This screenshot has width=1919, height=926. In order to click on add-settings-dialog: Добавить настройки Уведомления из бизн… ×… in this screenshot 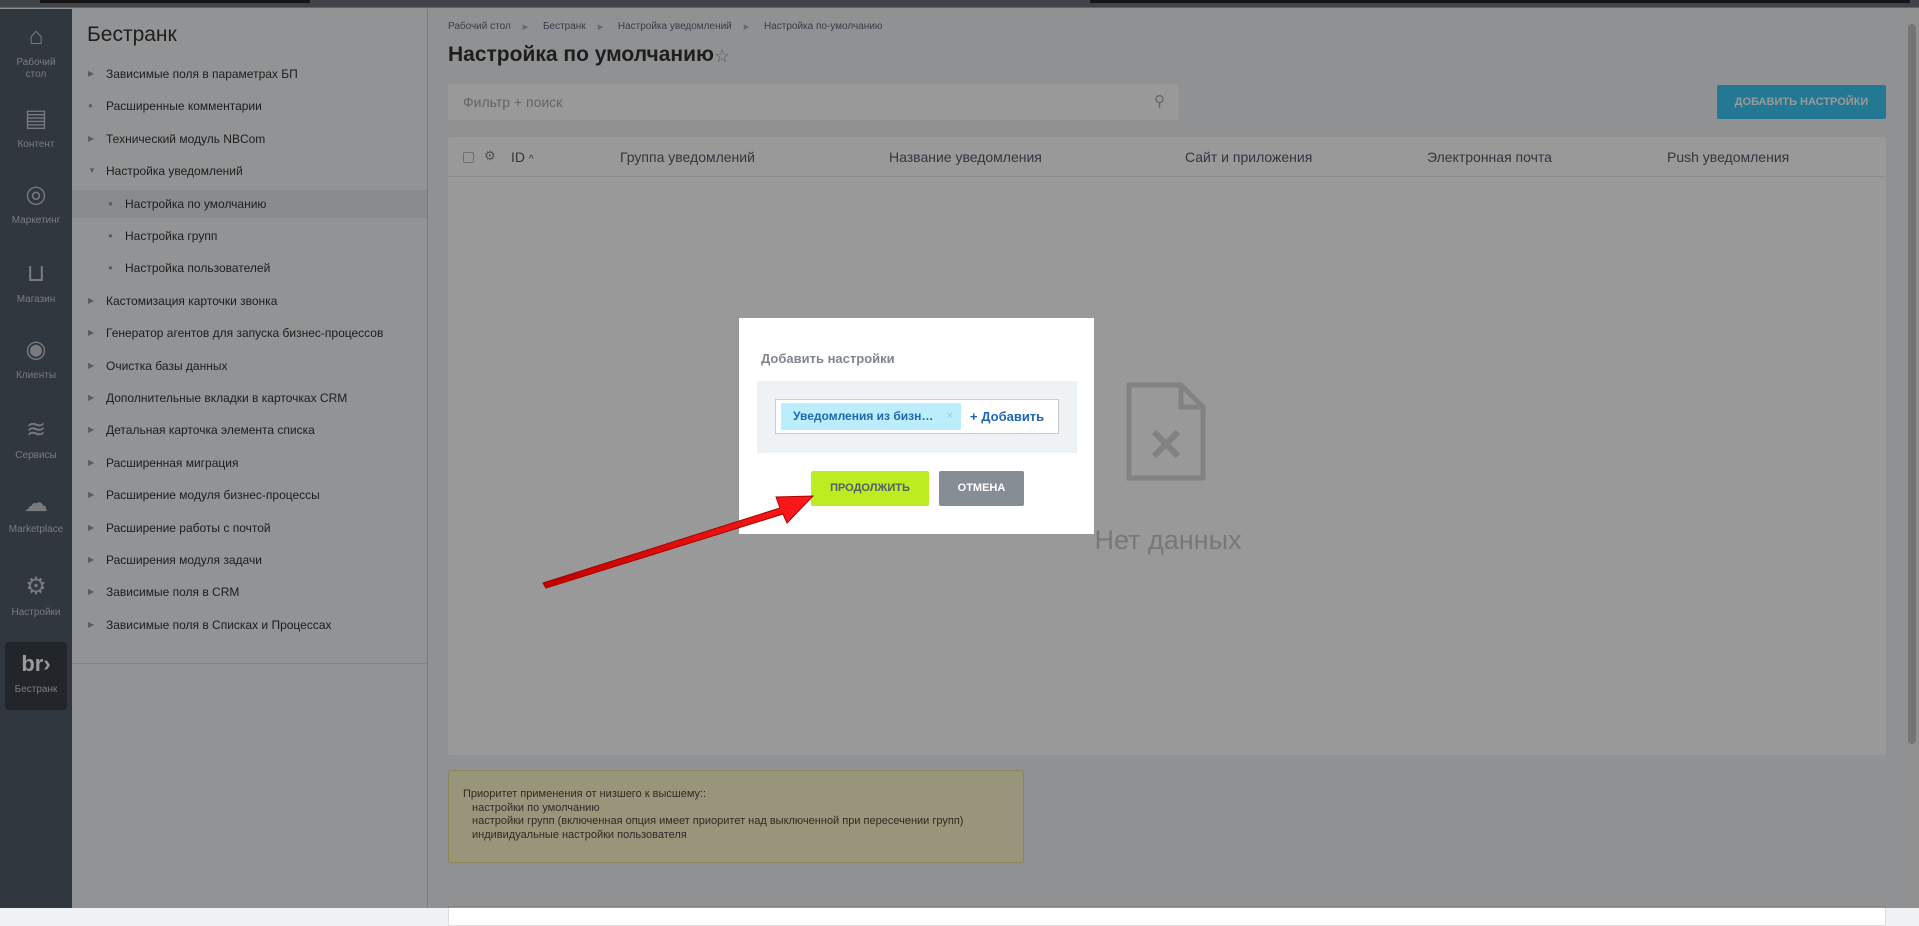, I will do `click(916, 426)`.